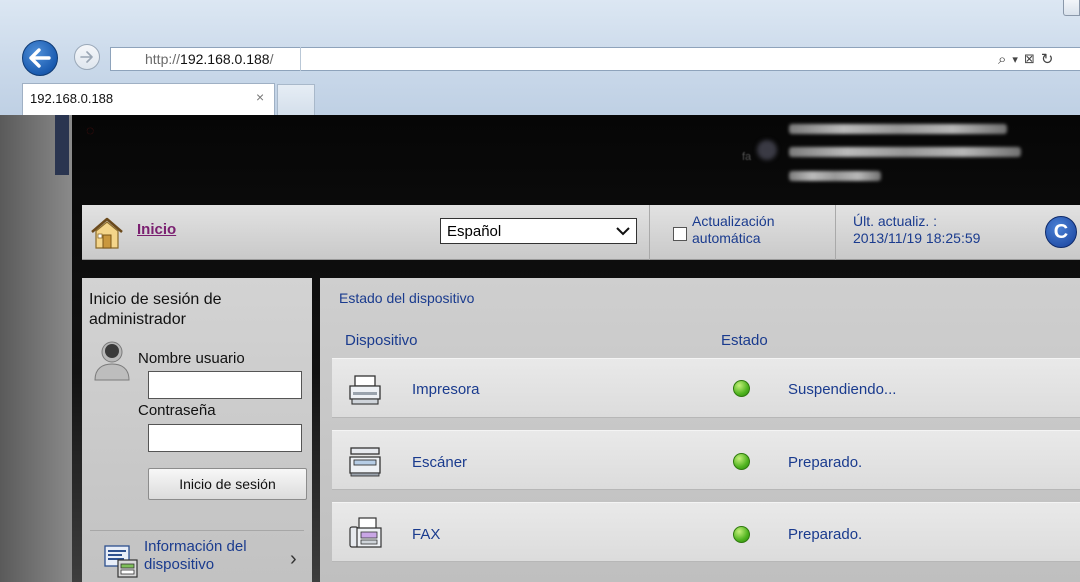 The height and width of the screenshot is (582, 1080). What do you see at coordinates (365, 532) in the screenshot?
I see `fax-icon` at bounding box center [365, 532].